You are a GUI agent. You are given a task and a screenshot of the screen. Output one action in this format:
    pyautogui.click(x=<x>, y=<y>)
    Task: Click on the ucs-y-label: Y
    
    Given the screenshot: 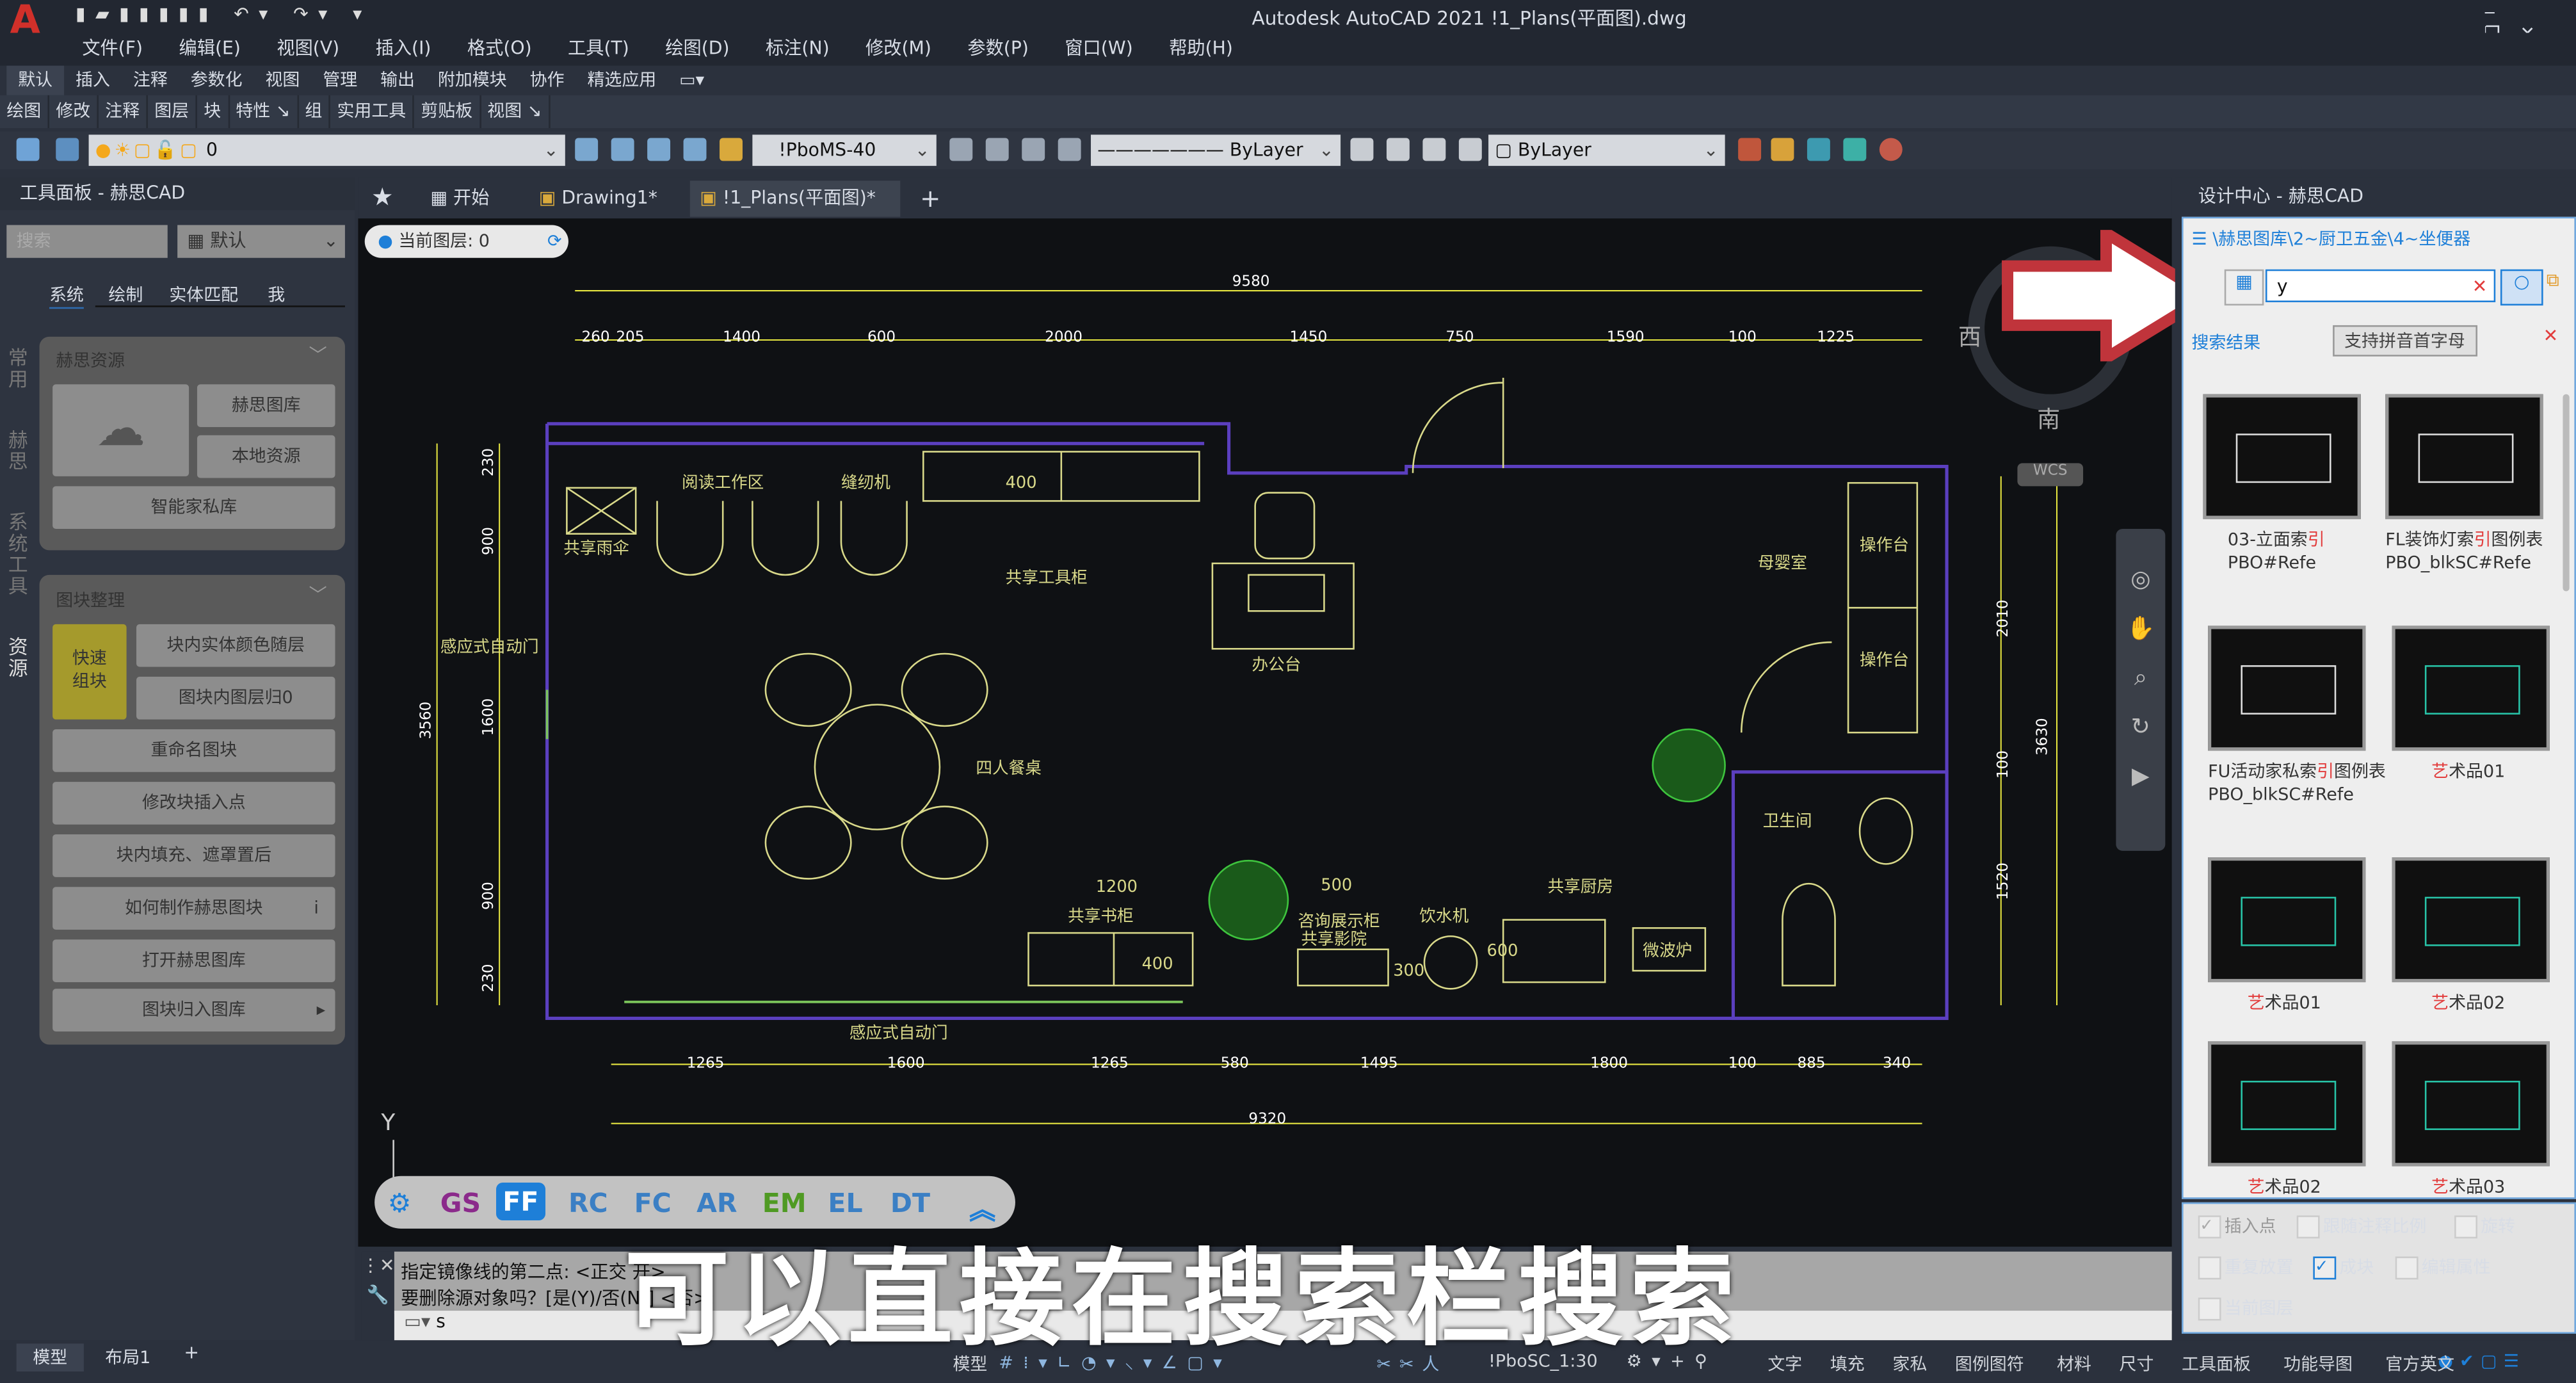 What is the action you would take?
    pyautogui.click(x=388, y=1123)
    